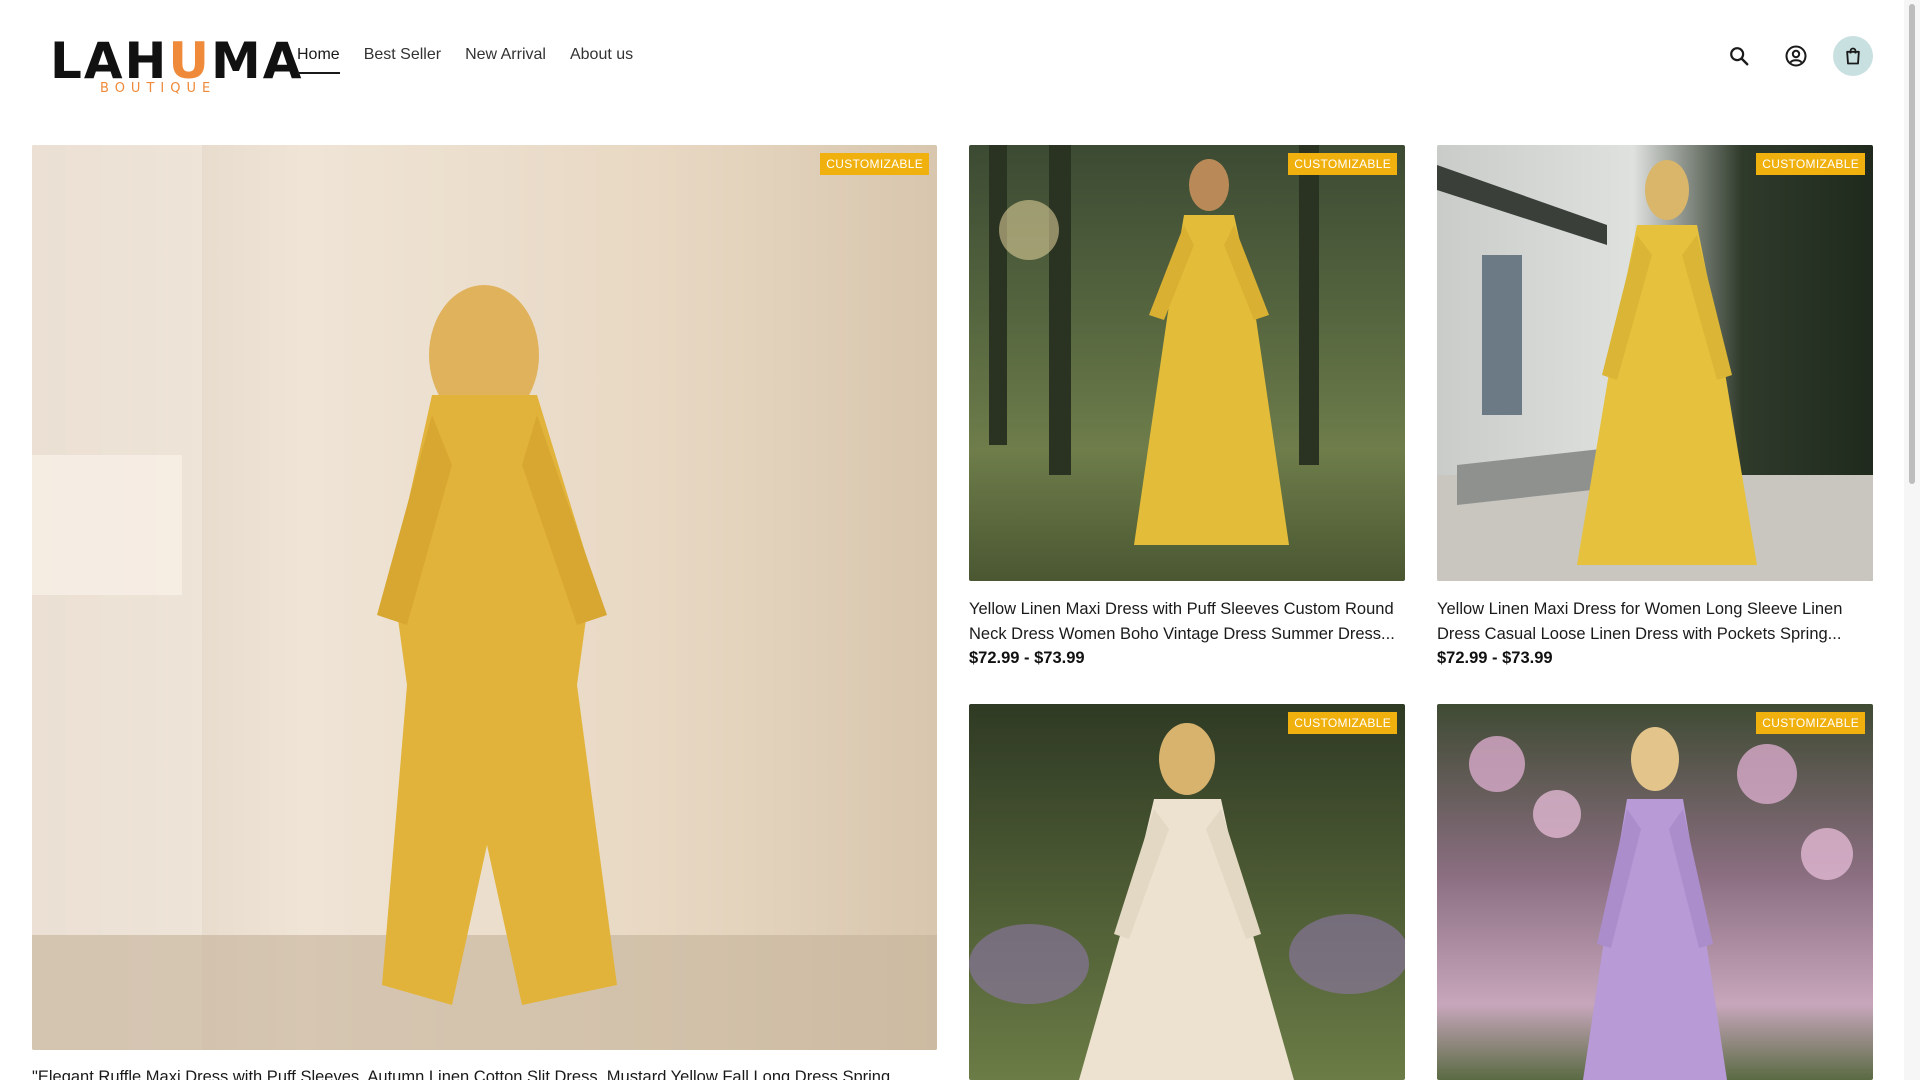  Describe the element at coordinates (1912, 244) in the screenshot. I see `scrollbar-thumb` at that location.